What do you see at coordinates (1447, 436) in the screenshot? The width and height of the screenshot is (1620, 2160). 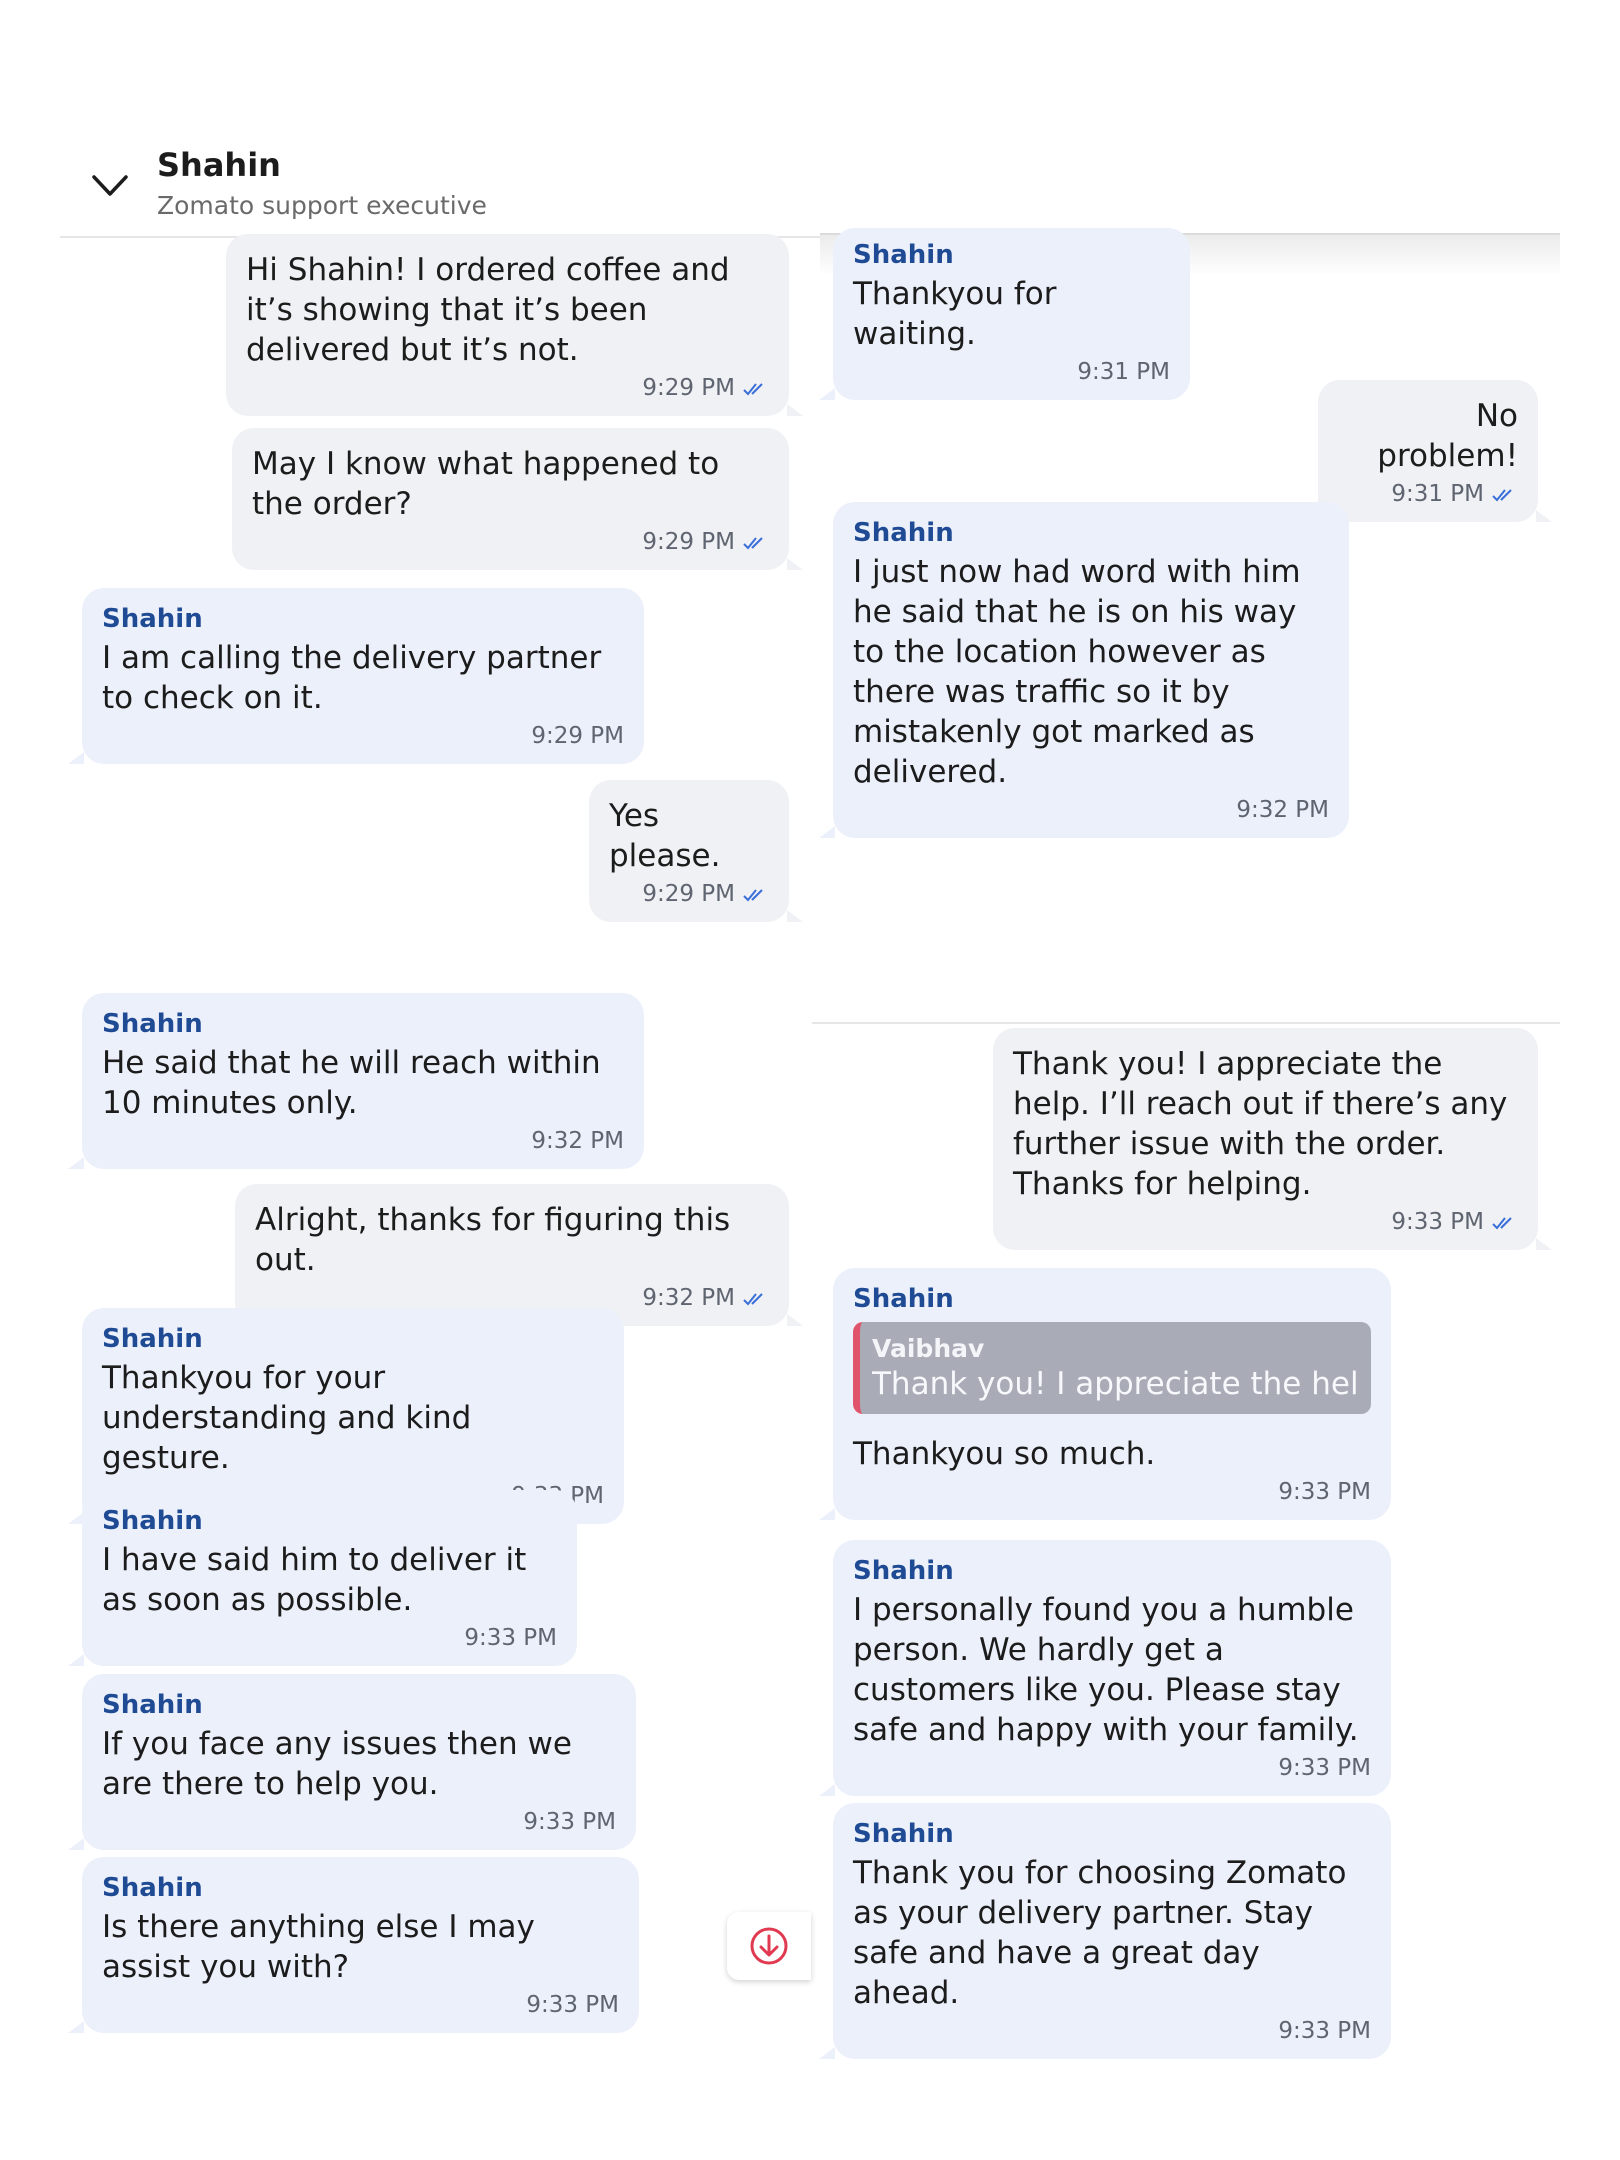 I see `message-text: No problem!` at bounding box center [1447, 436].